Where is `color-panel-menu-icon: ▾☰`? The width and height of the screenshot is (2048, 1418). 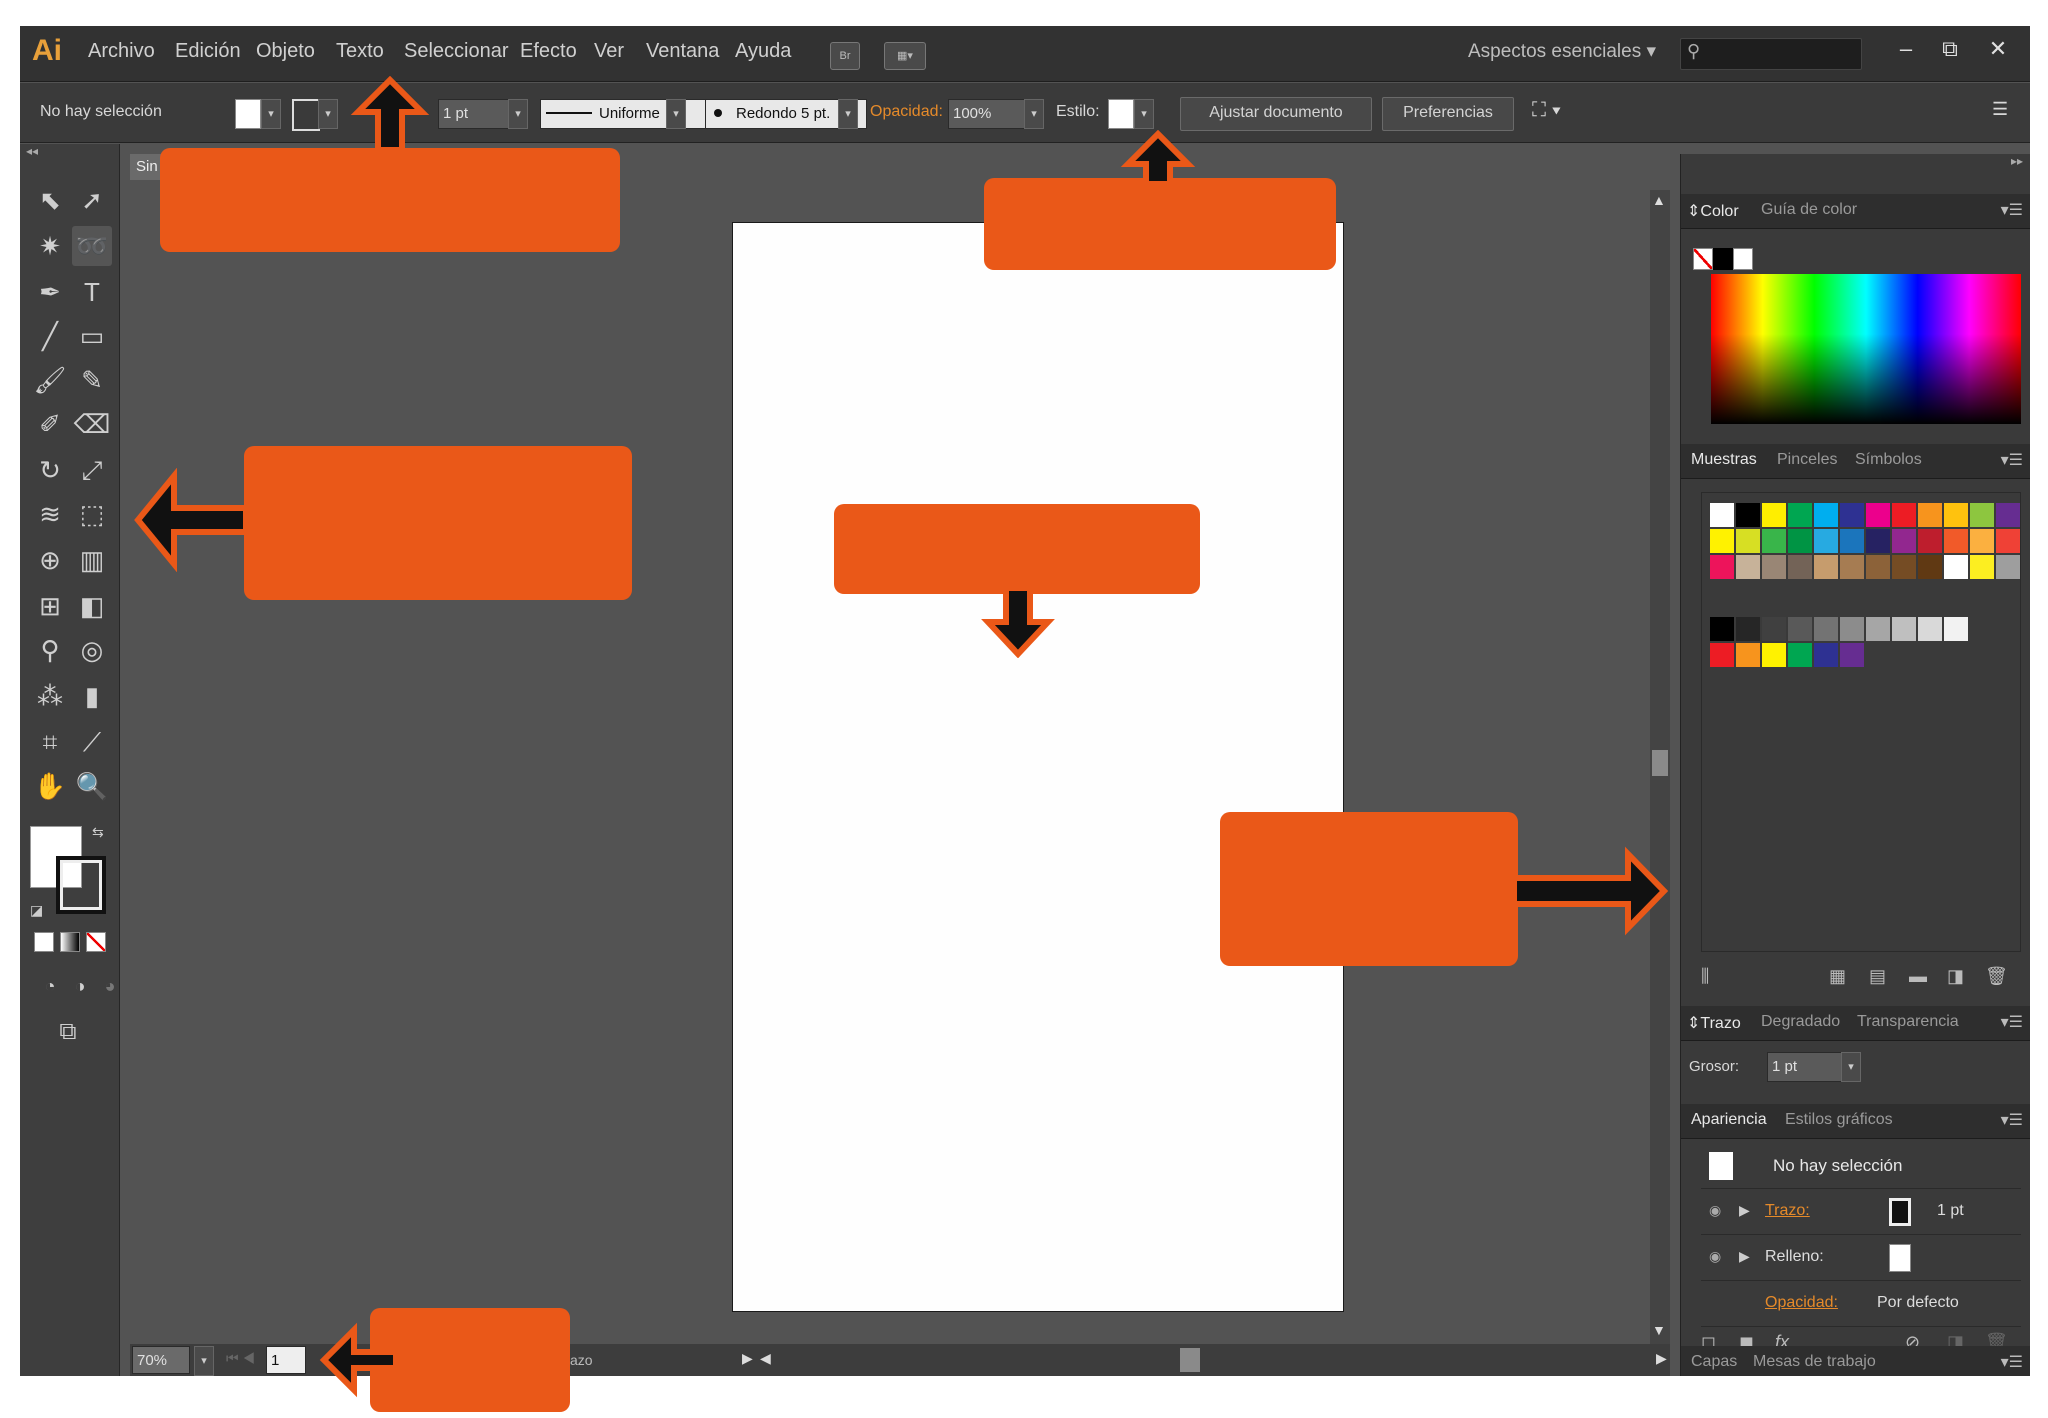
color-panel-menu-icon: ▾☰ is located at coordinates (2012, 210).